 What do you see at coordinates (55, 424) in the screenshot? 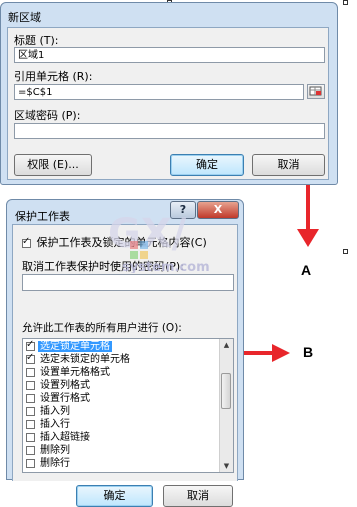
I see `permission-label: 插入行` at bounding box center [55, 424].